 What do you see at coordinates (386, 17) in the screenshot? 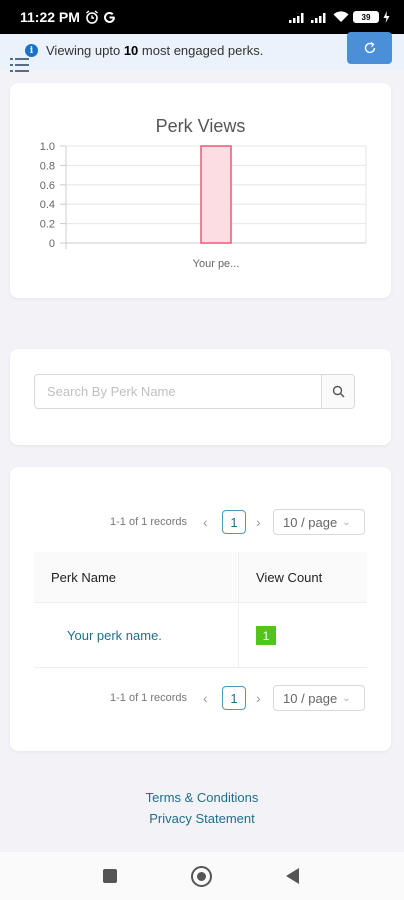
I see `charging-icon` at bounding box center [386, 17].